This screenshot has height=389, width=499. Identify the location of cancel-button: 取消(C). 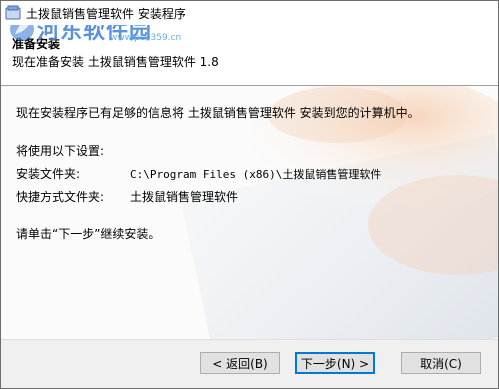
(441, 363).